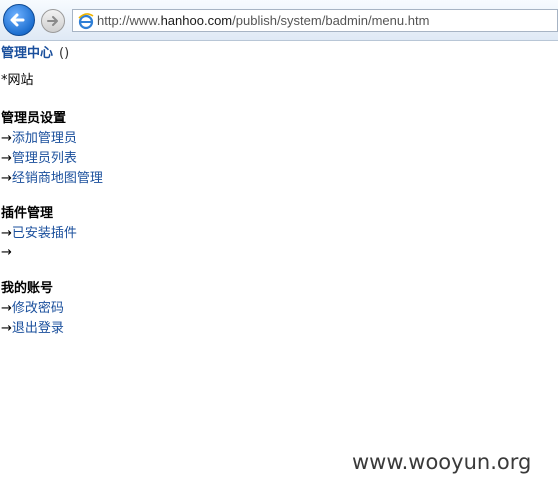 This screenshot has width=558, height=492. I want to click on menu-item-add-admin: →添加管理员, so click(39, 139).